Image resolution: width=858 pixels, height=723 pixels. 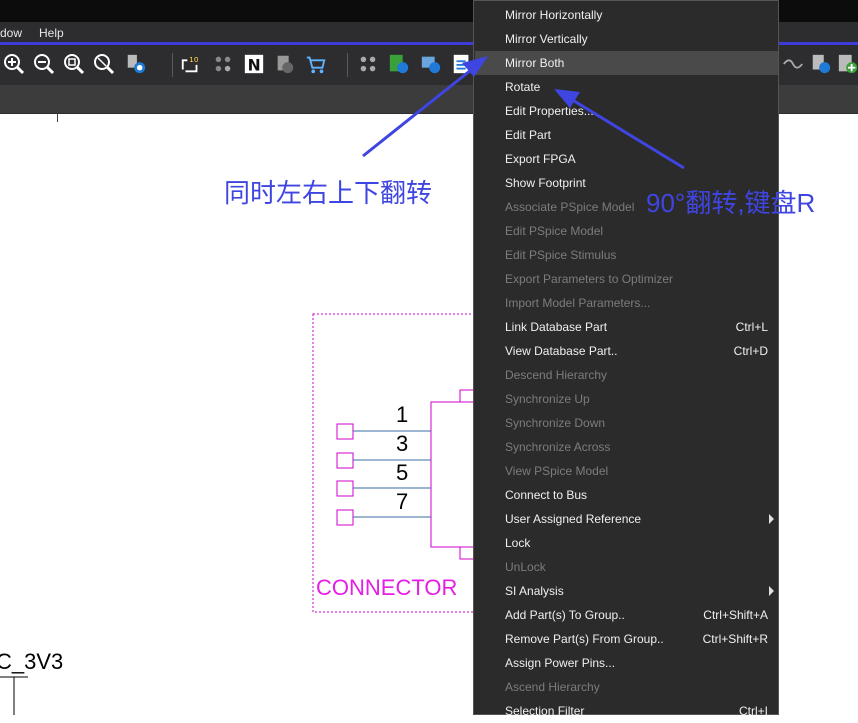 What do you see at coordinates (561, 351) in the screenshot?
I see `menu-item-label: View Database Part..` at bounding box center [561, 351].